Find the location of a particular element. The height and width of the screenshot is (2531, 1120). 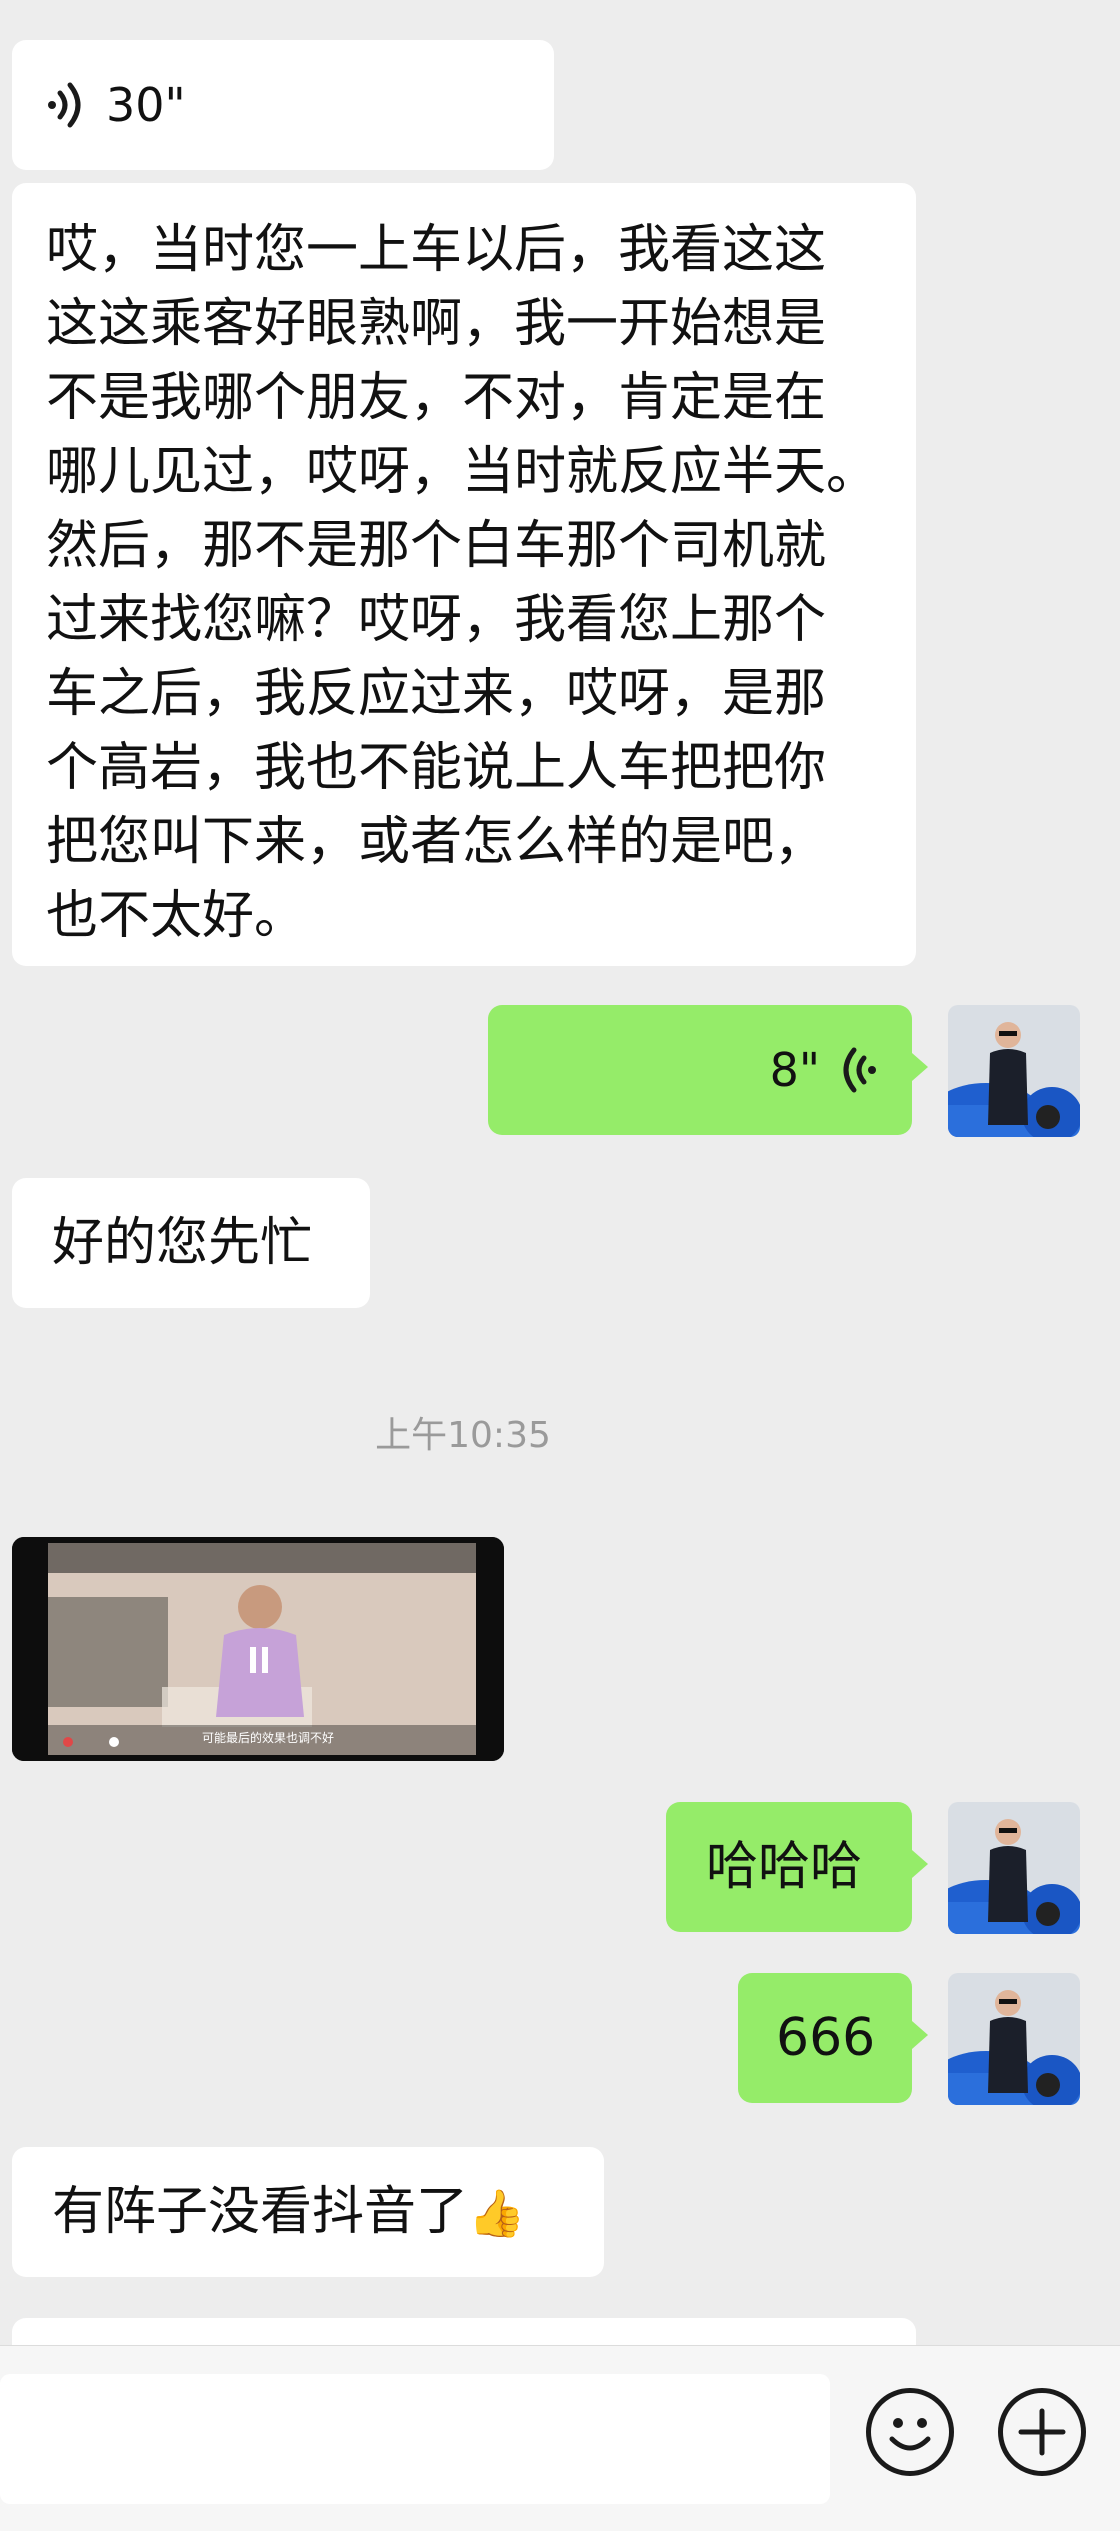

voice-message-outgoing: 8" is located at coordinates (708, 1070).